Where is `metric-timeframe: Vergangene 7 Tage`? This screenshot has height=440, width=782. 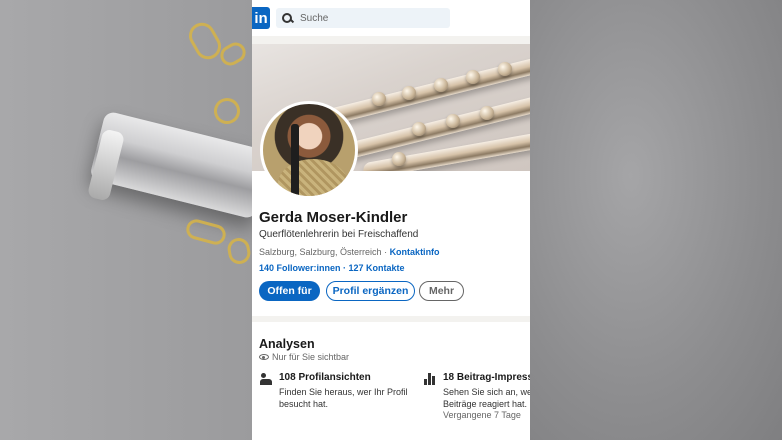
metric-timeframe: Vergangene 7 Tage is located at coordinates (482, 415).